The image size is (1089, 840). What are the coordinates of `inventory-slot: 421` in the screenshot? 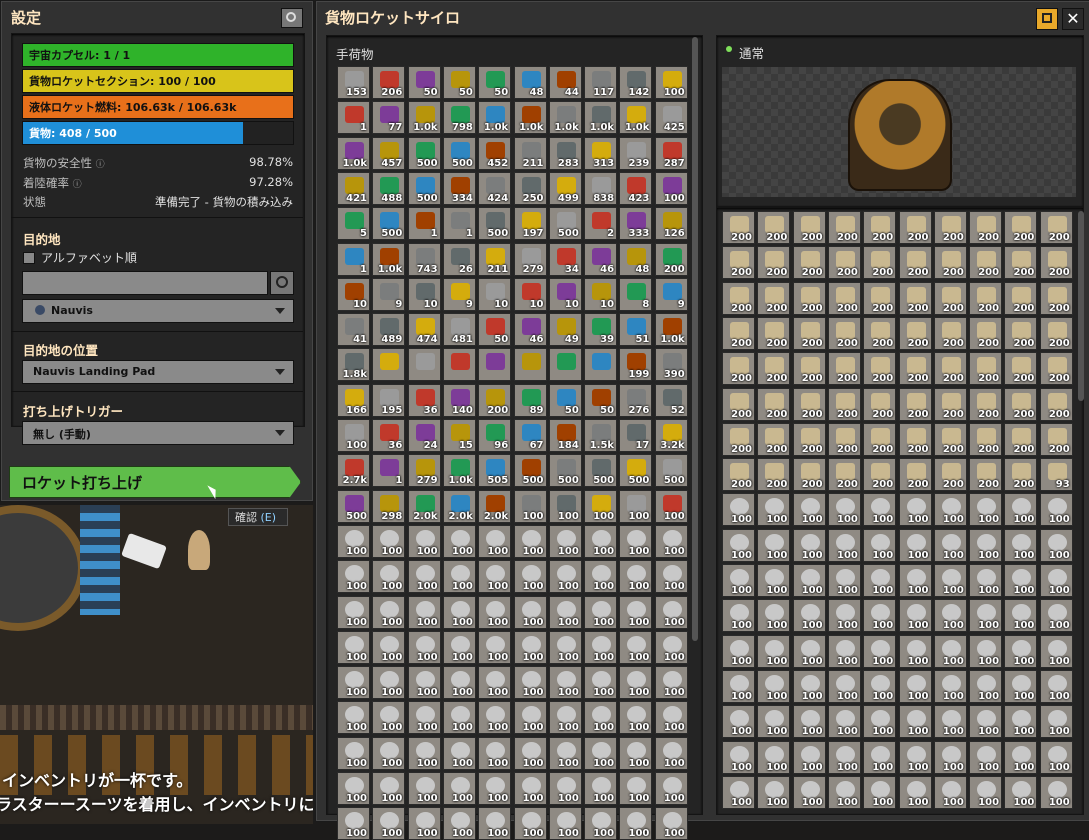 It's located at (353, 188).